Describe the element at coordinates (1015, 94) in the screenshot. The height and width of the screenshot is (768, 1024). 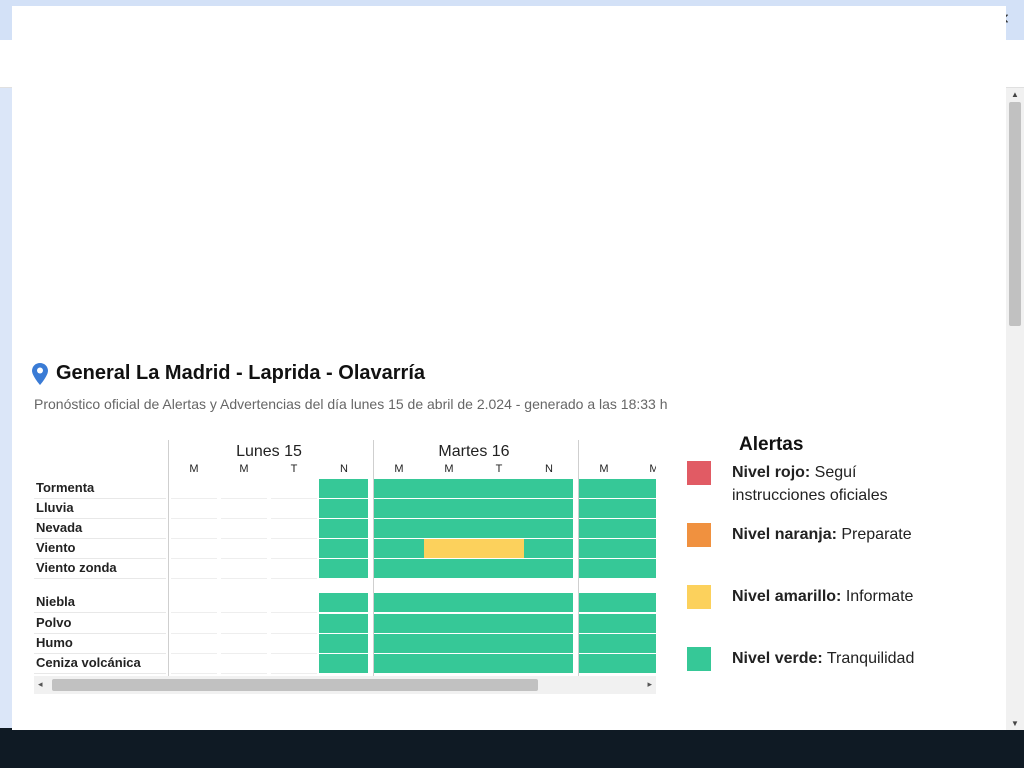
I see `scroll-up-icon: ▲` at that location.